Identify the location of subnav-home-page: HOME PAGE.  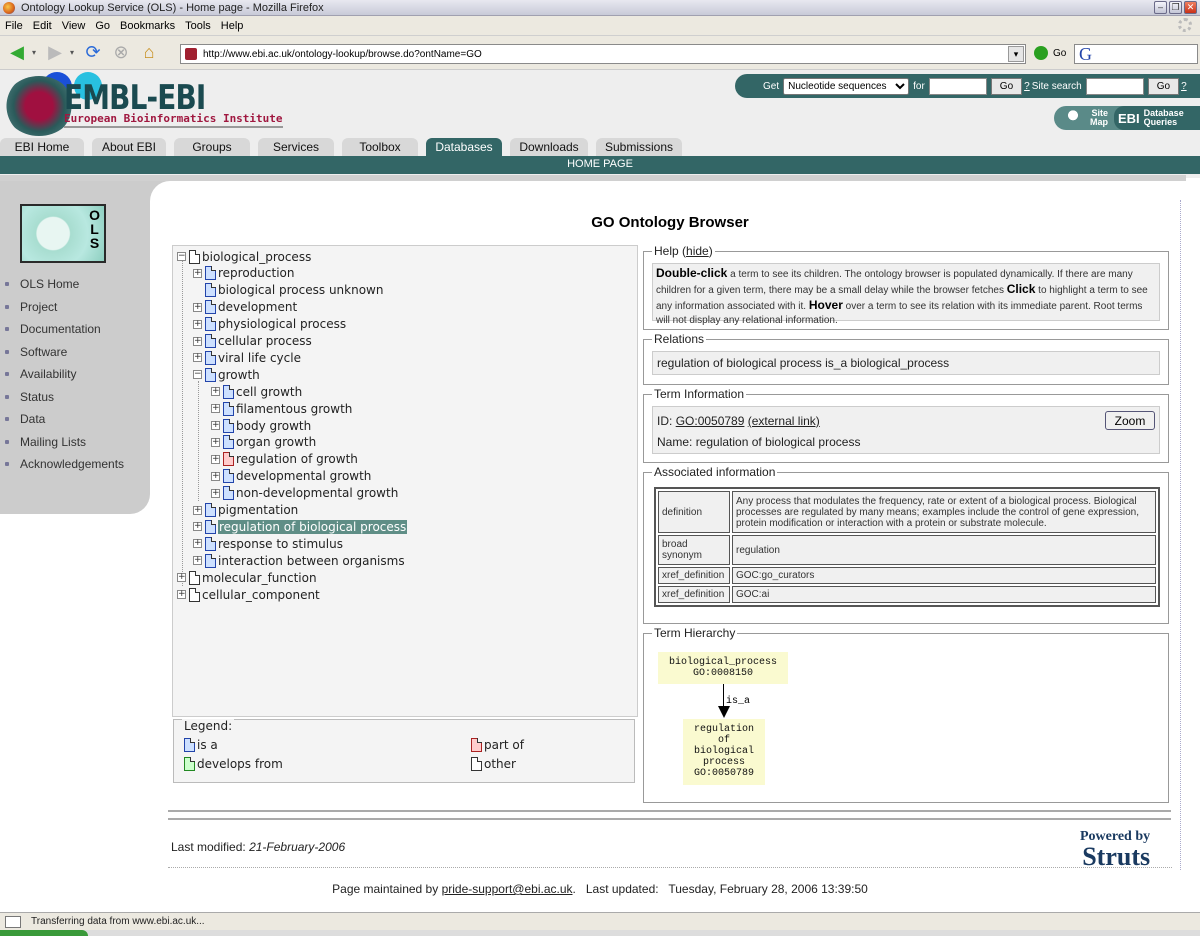
(600, 164).